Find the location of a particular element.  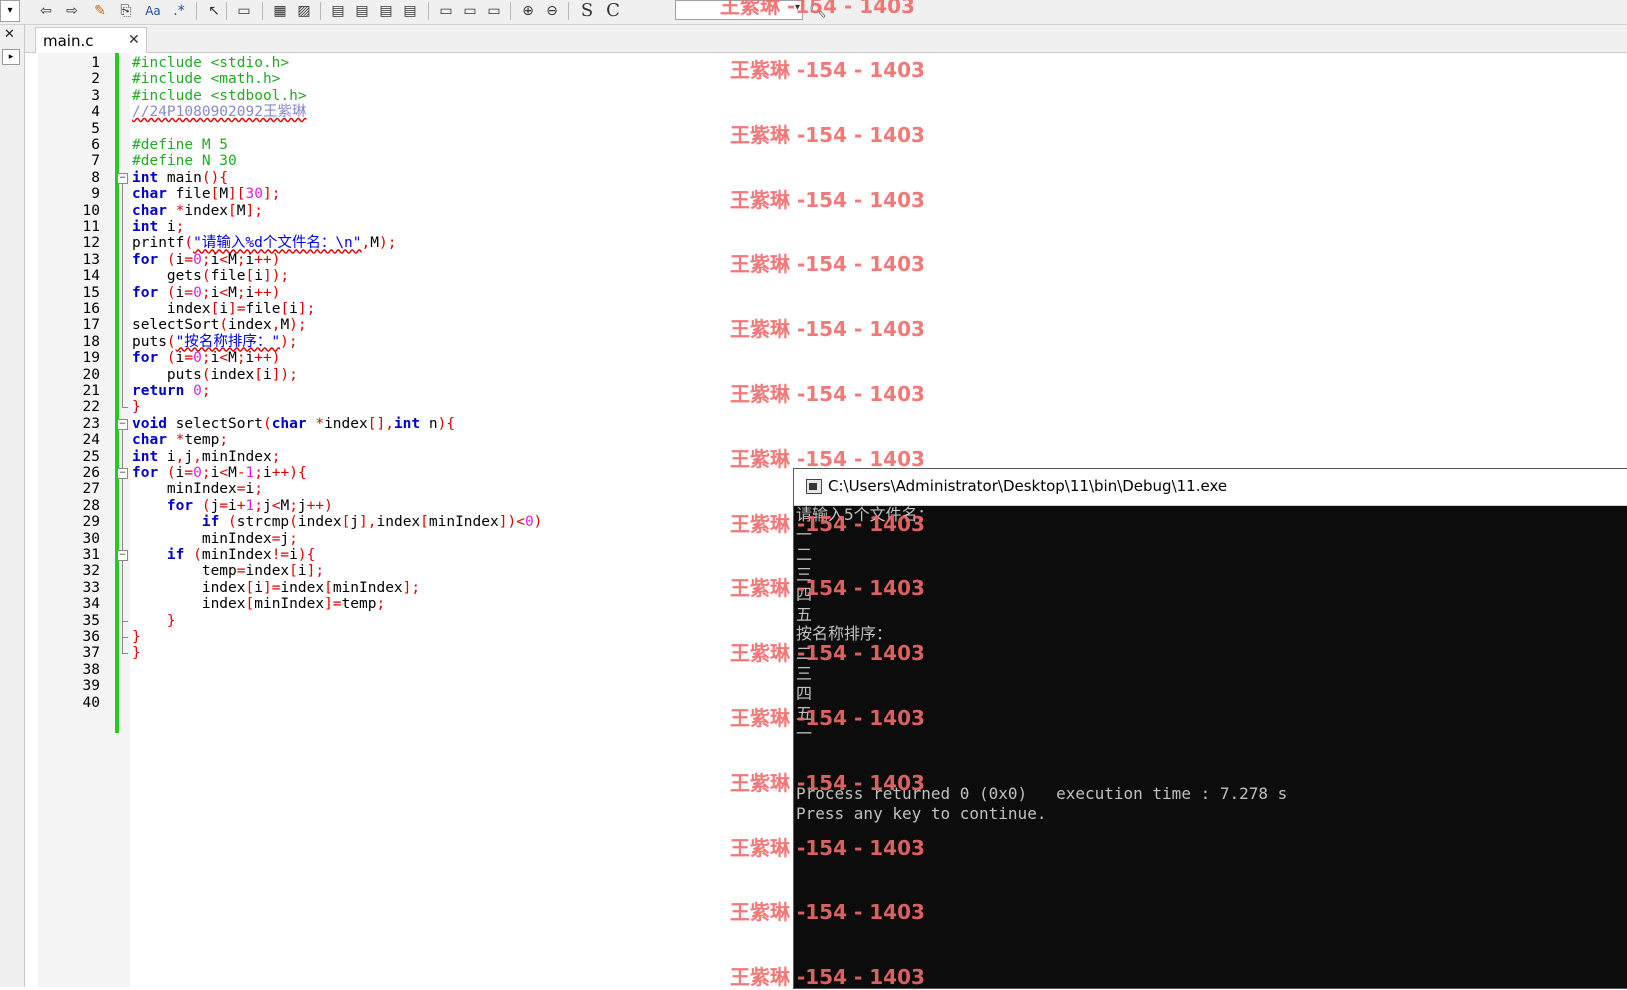

line-number: 14 is located at coordinates (91, 276).